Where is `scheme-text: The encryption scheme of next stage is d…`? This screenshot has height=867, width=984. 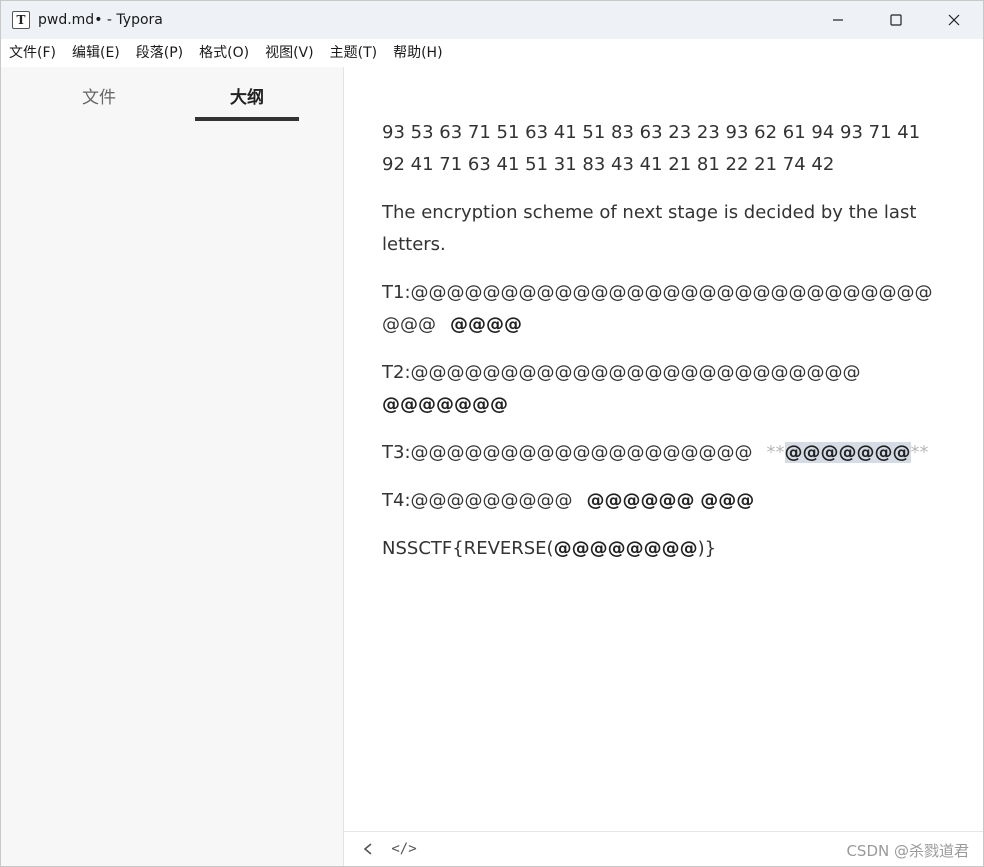 scheme-text: The encryption scheme of next stage is d… is located at coordinates (649, 228).